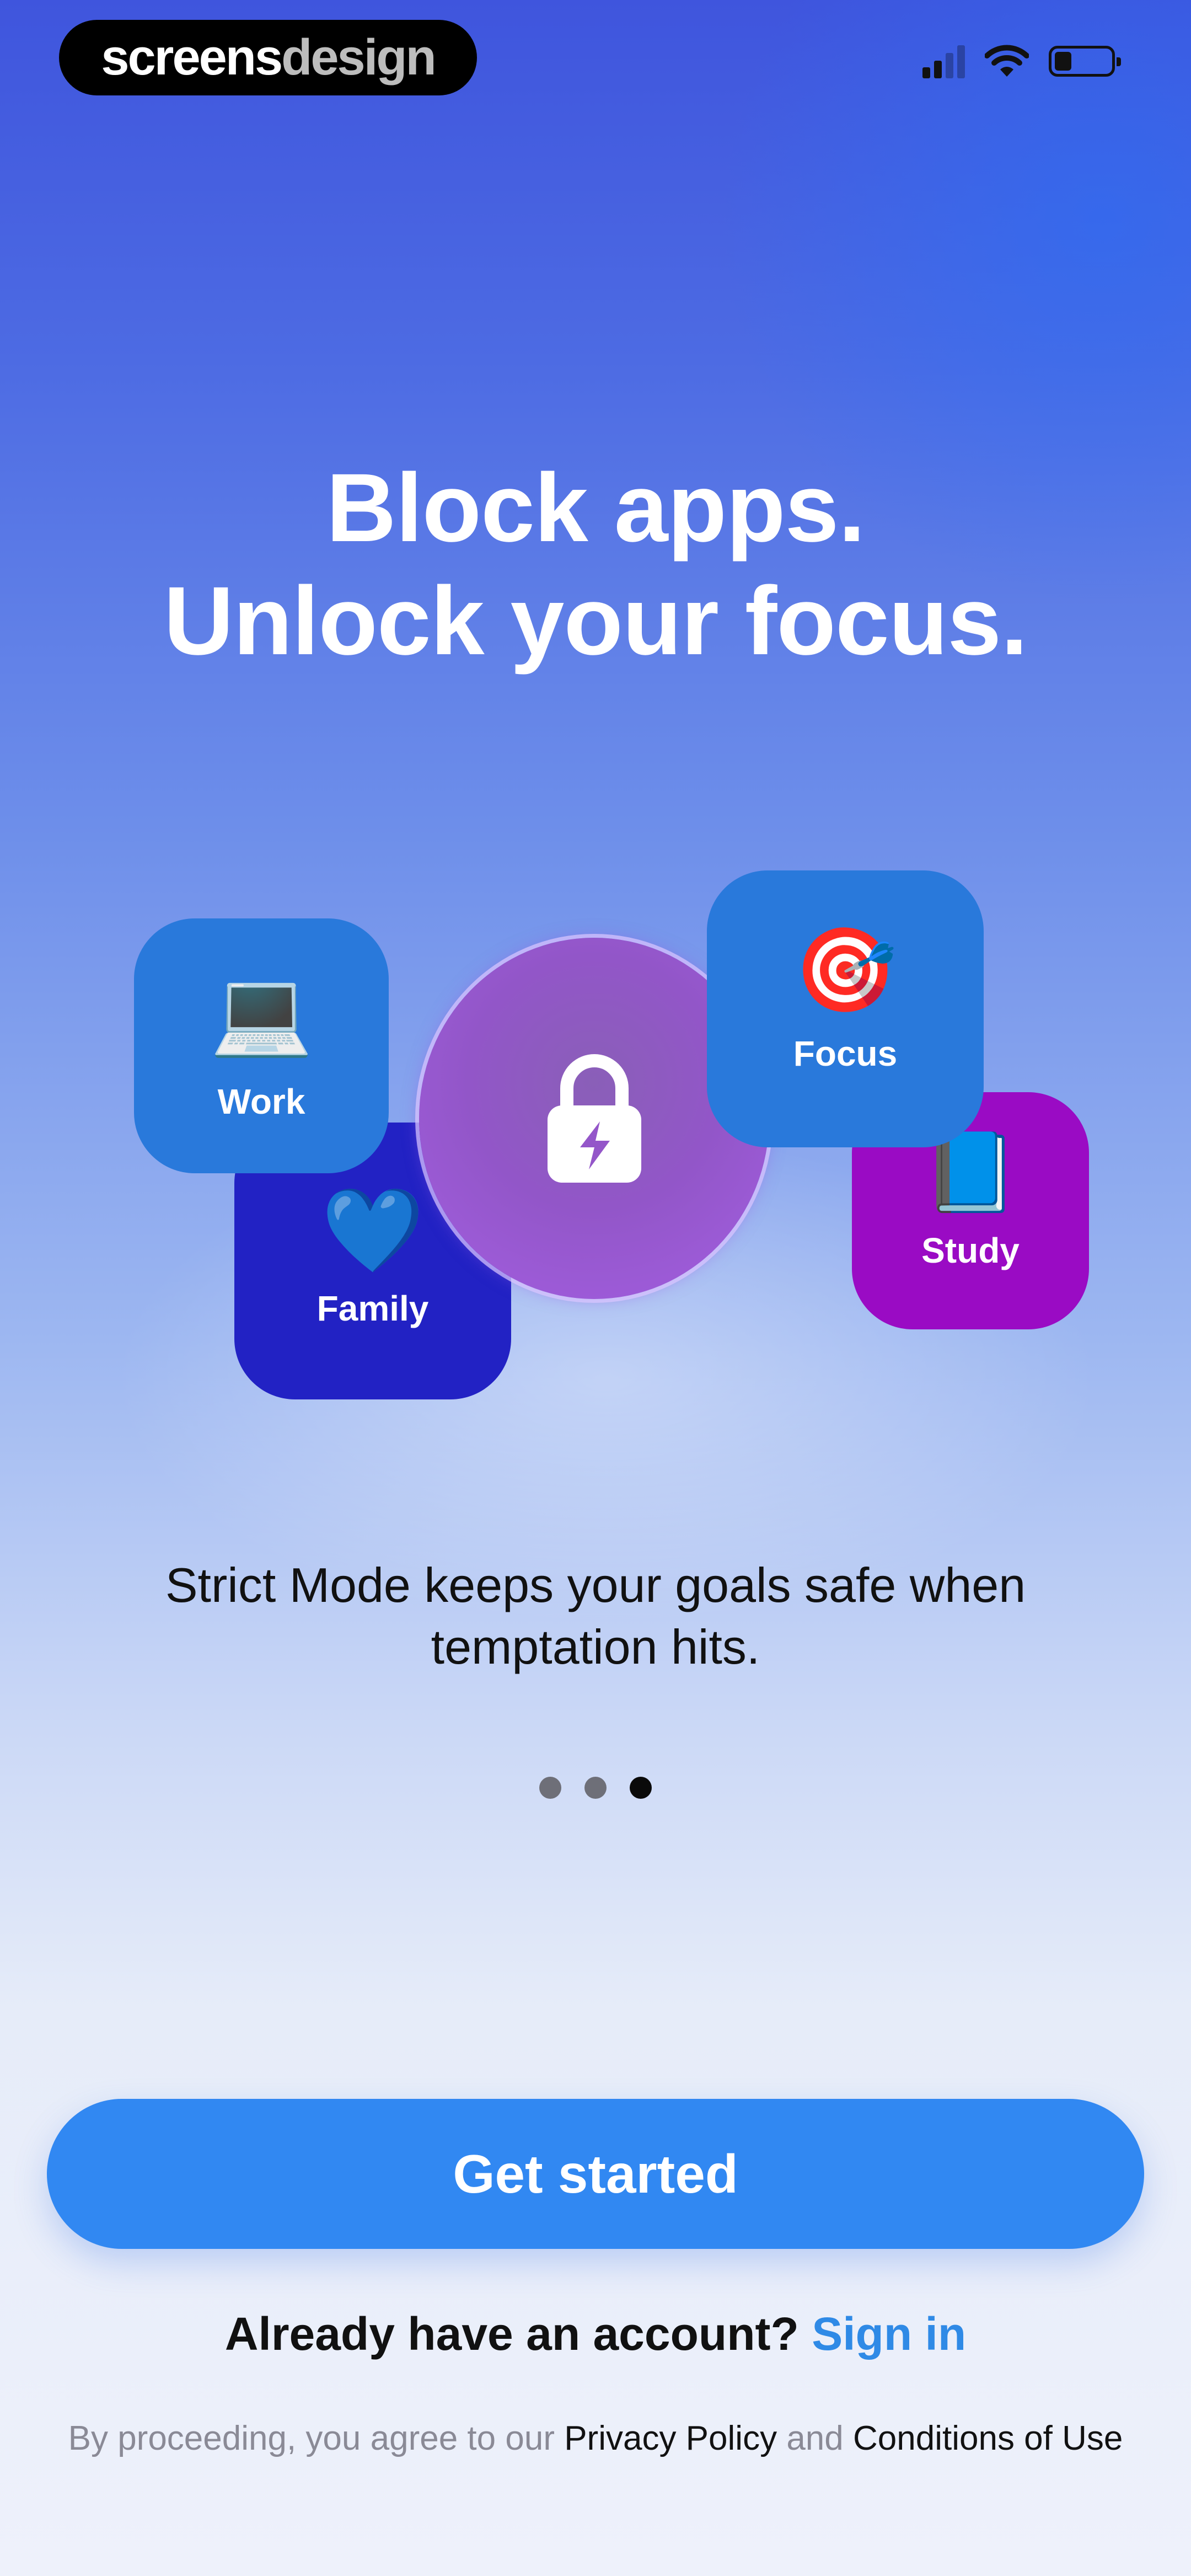  I want to click on tile-label-study: Study, so click(971, 1250).